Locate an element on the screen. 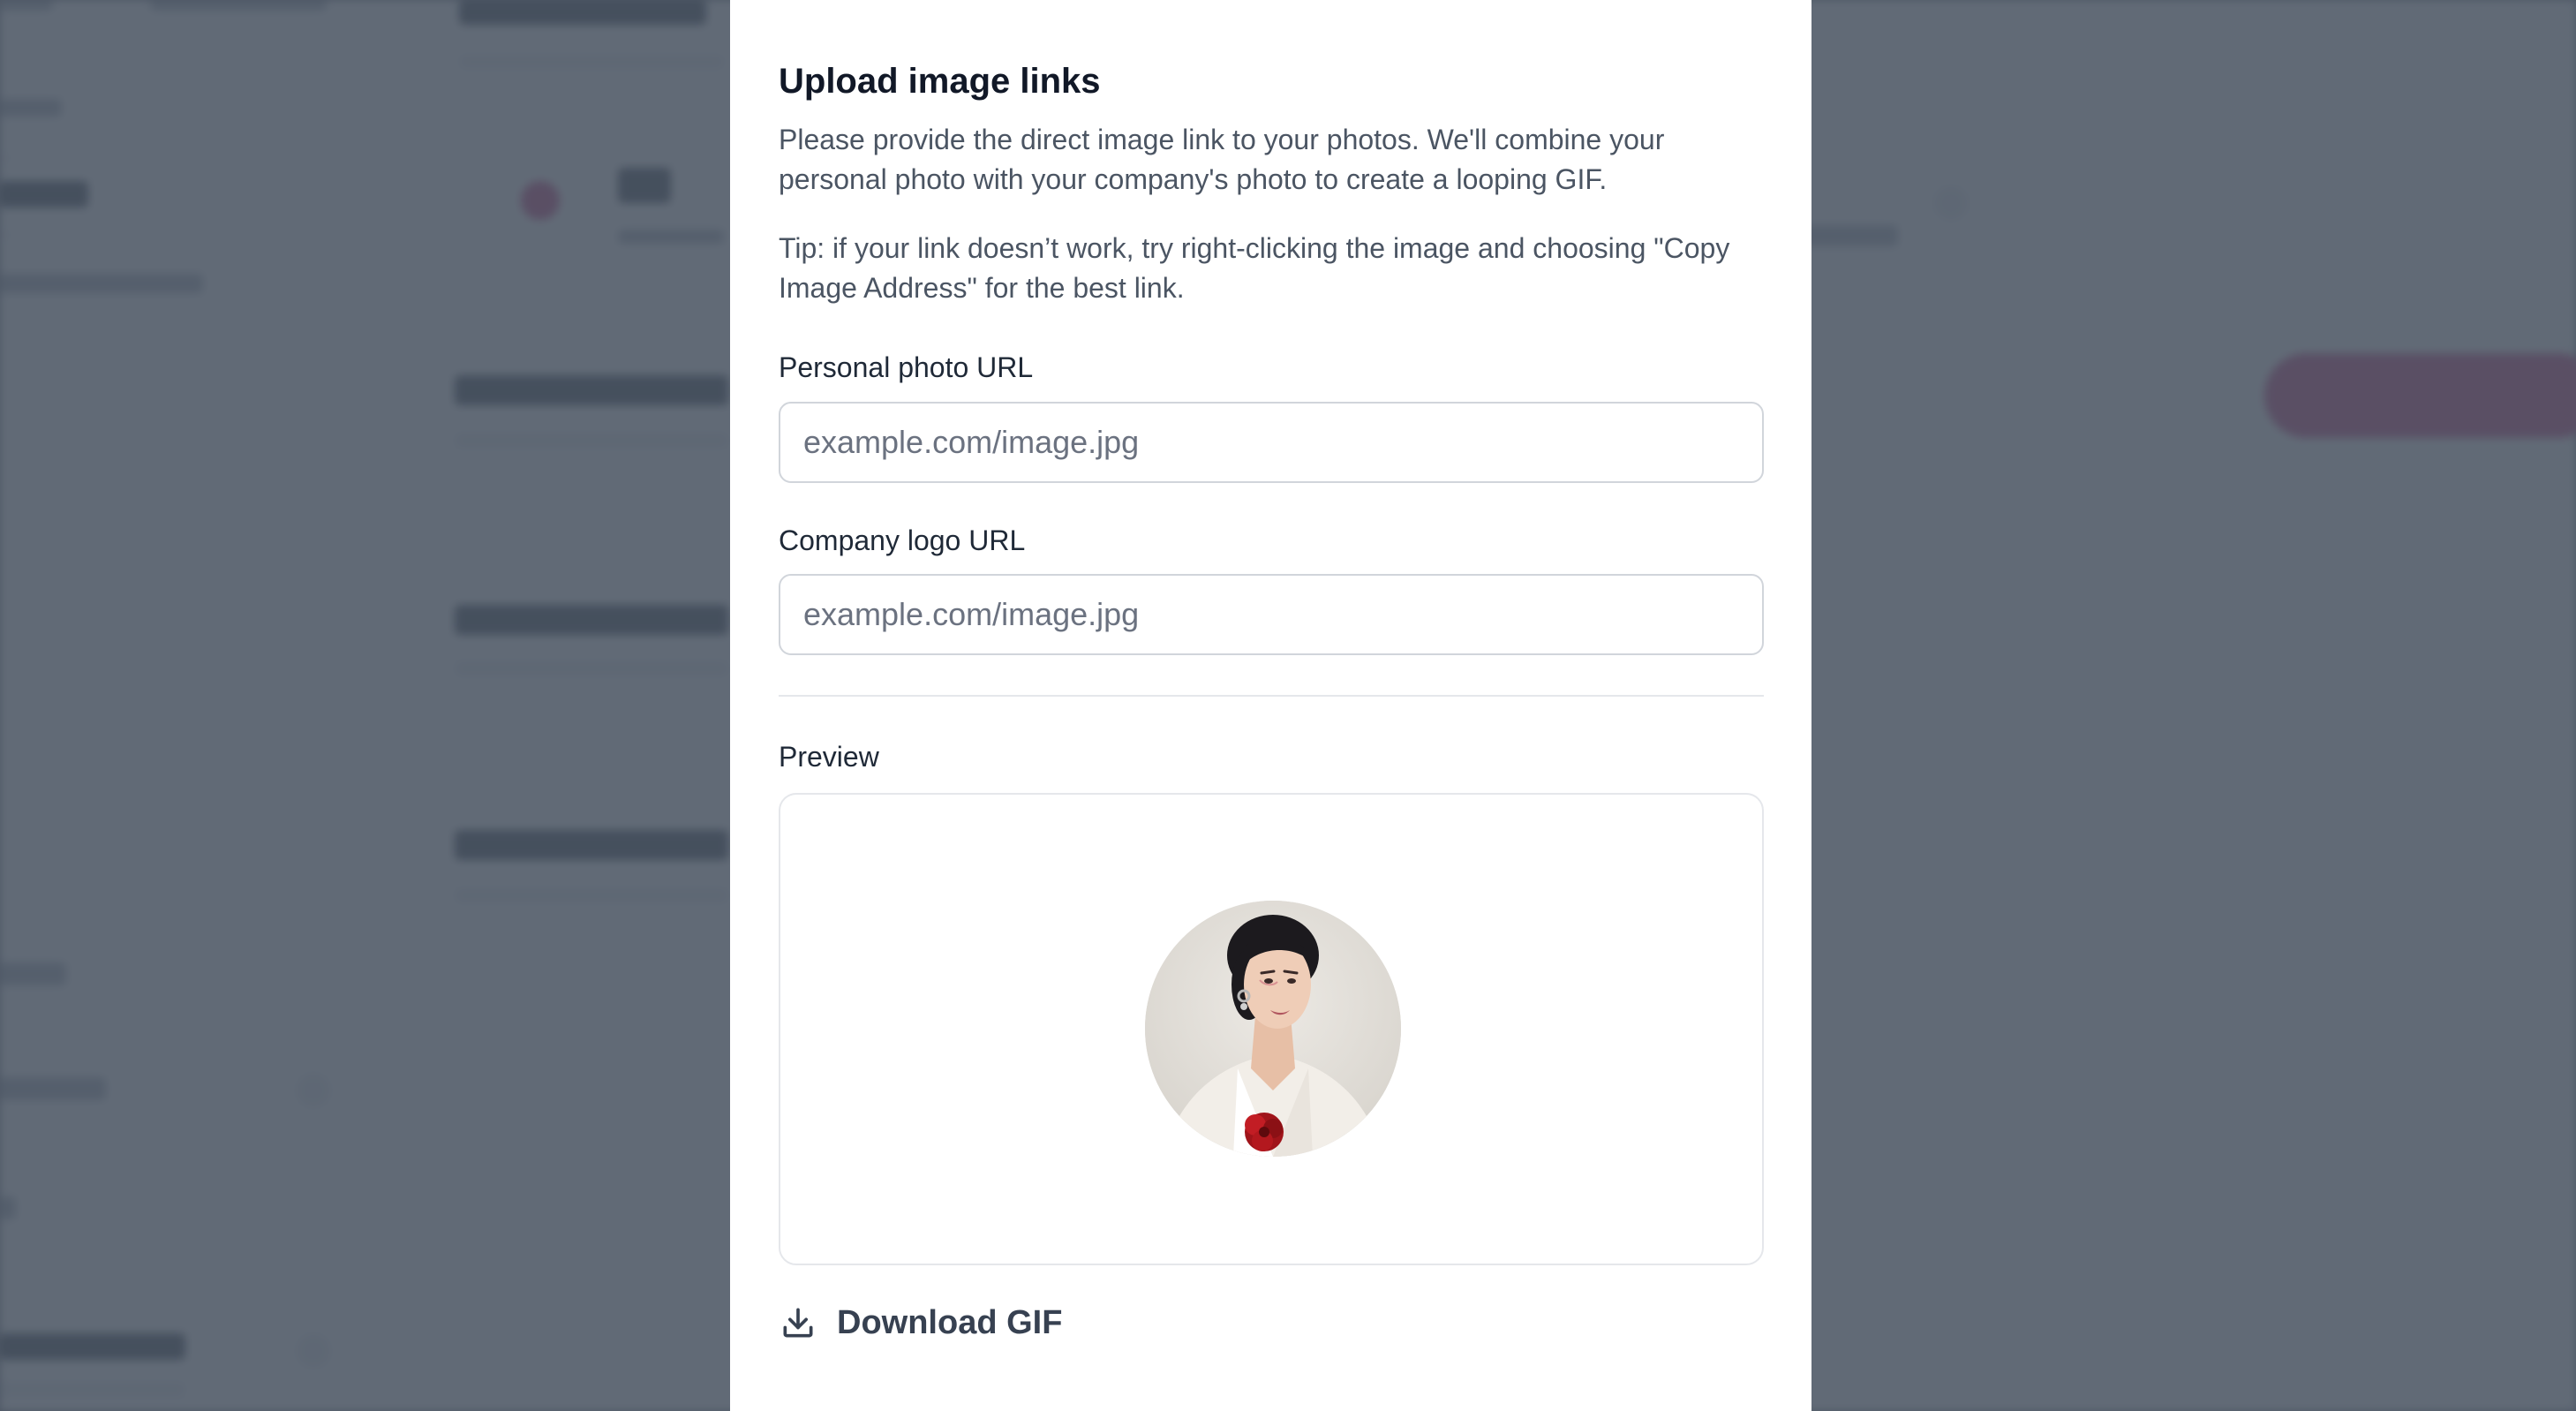  personal-photo-label: Personal photo URL is located at coordinates (907, 367).